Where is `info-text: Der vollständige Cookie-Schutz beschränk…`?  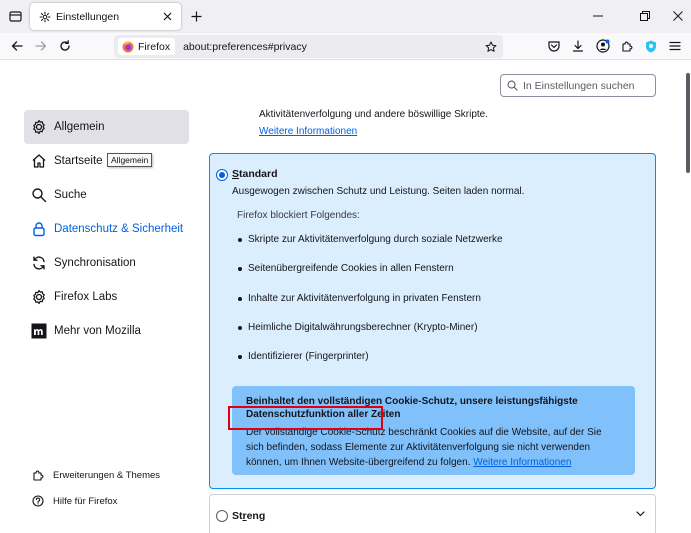
info-text: Der vollständige Cookie-Schutz beschränk… is located at coordinates (433, 447).